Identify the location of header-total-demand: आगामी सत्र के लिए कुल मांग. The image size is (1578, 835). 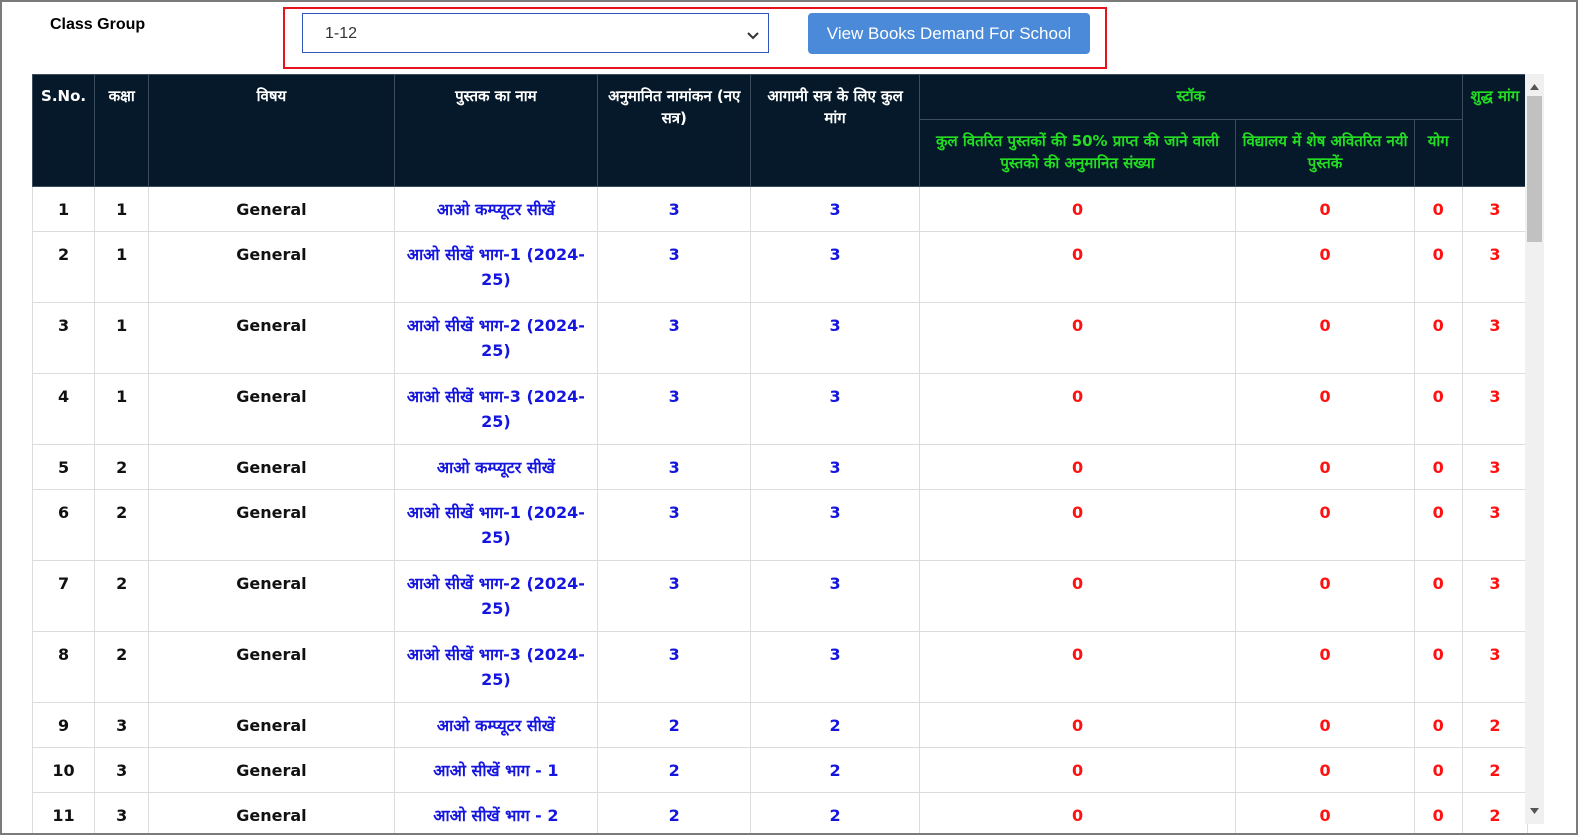
(835, 130).